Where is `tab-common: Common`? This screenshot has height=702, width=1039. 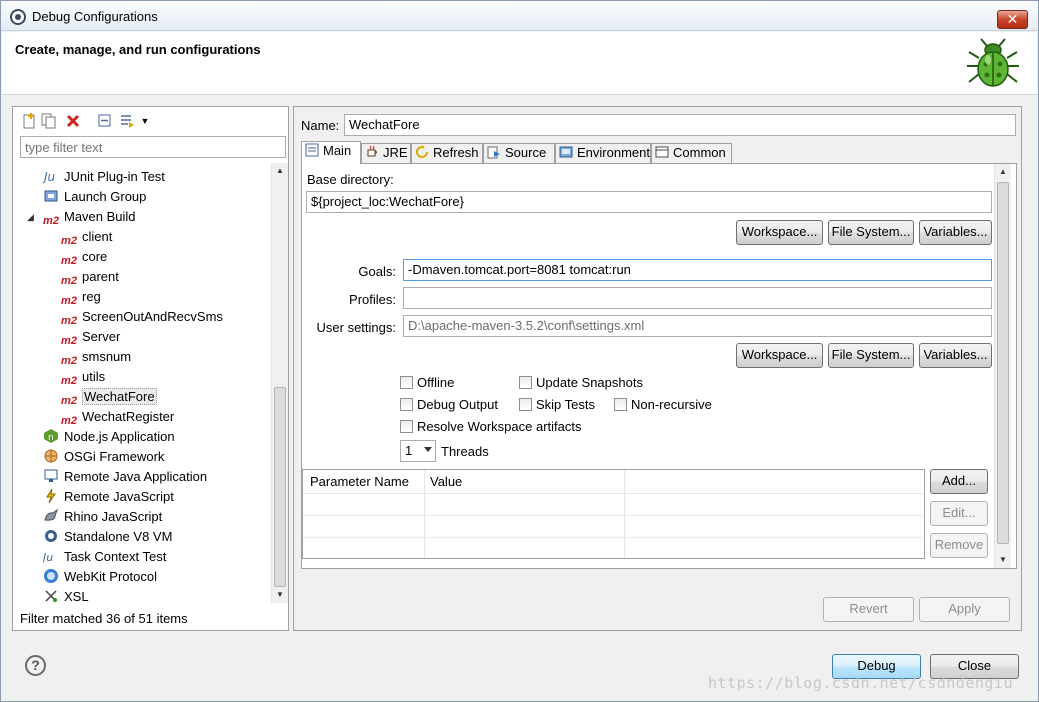 tab-common: Common is located at coordinates (691, 153).